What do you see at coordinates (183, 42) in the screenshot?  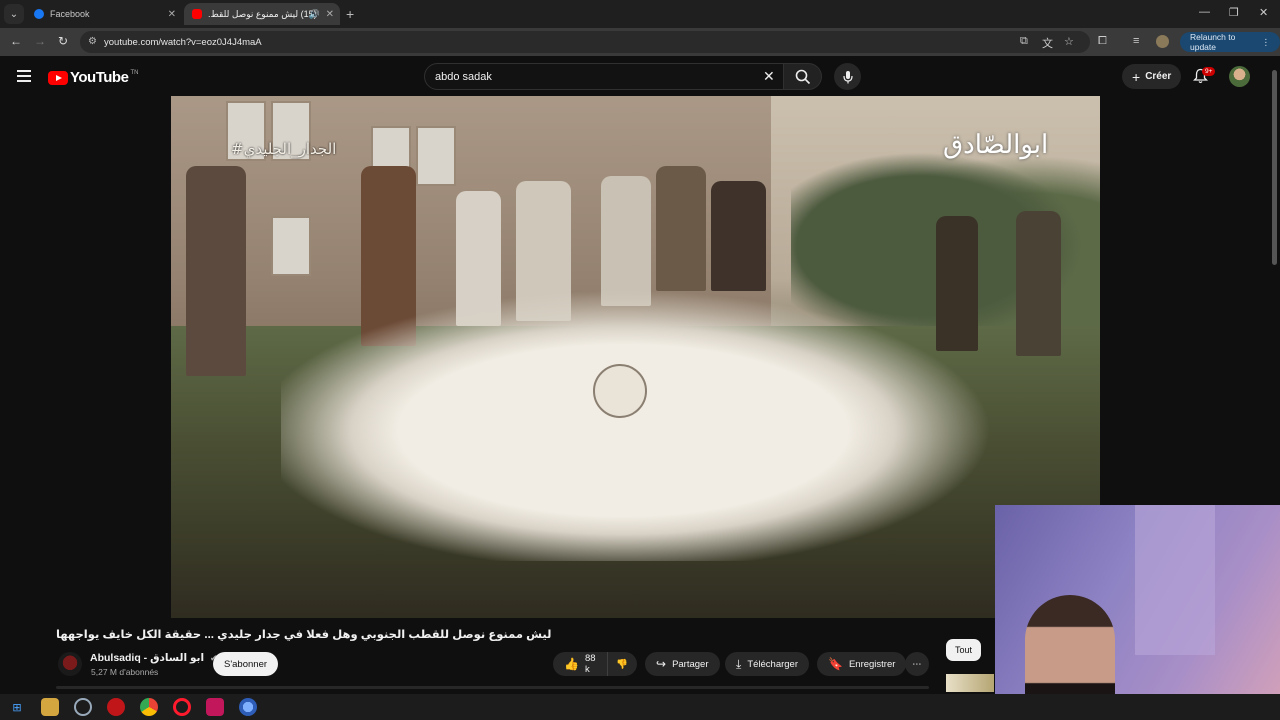 I see `url-text: youtube.com/watch?v=eoz0J4J4maA` at bounding box center [183, 42].